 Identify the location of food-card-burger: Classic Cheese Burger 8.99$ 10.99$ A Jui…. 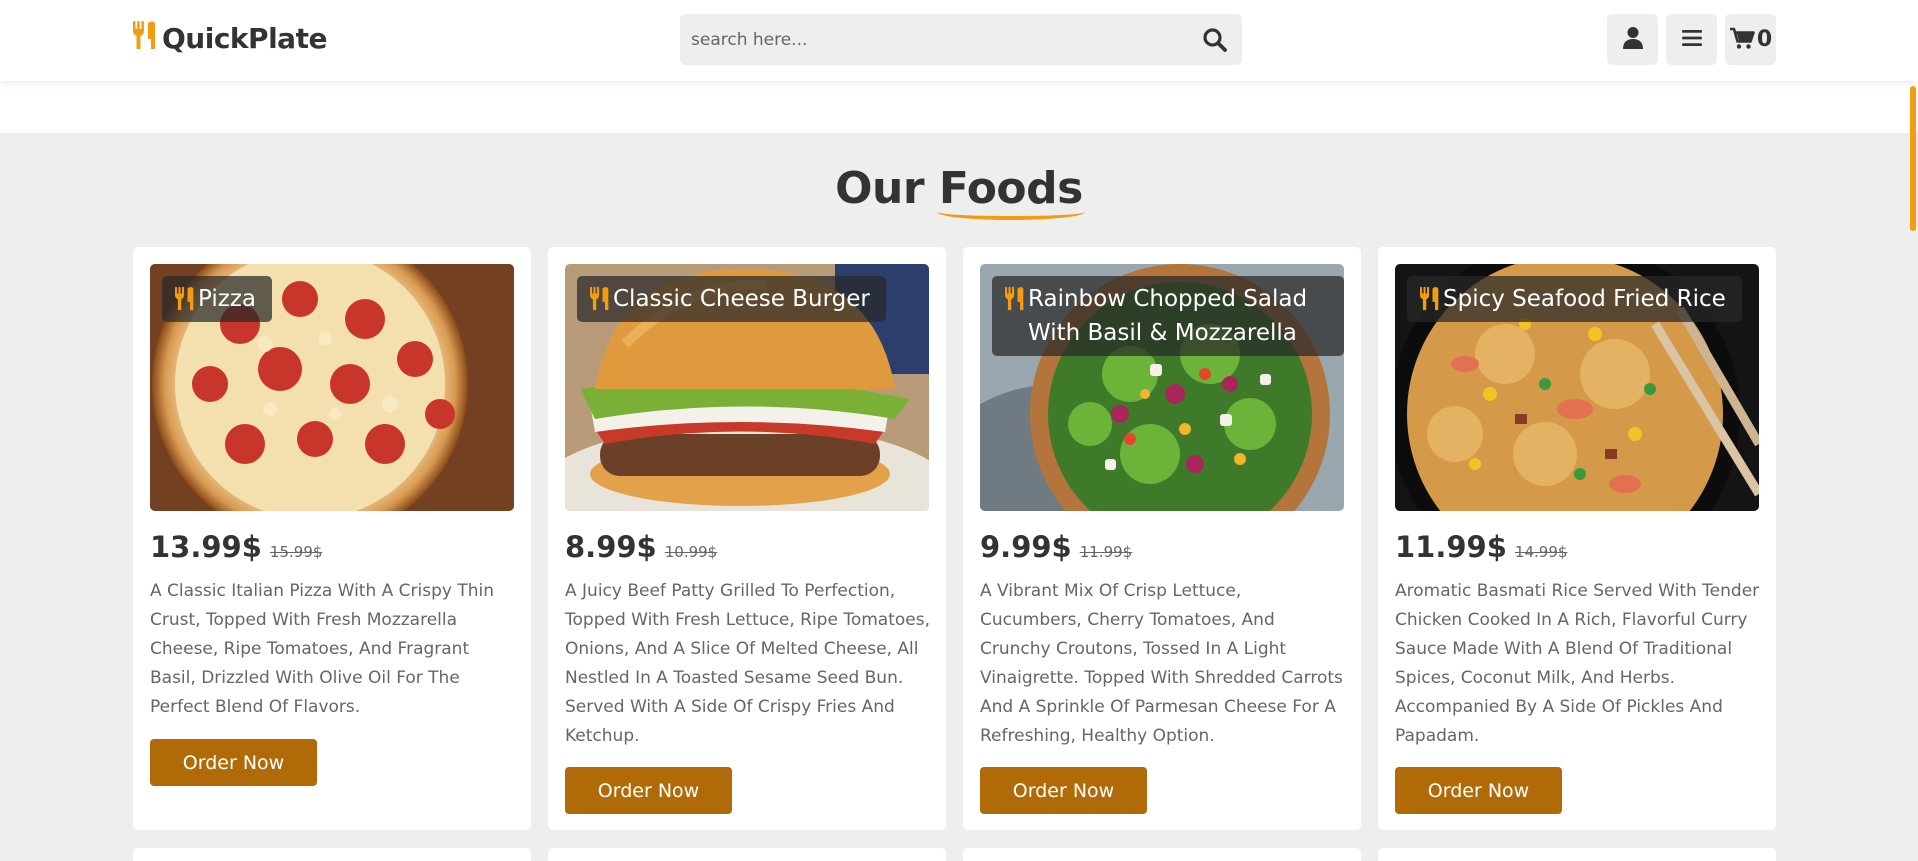
(747, 538).